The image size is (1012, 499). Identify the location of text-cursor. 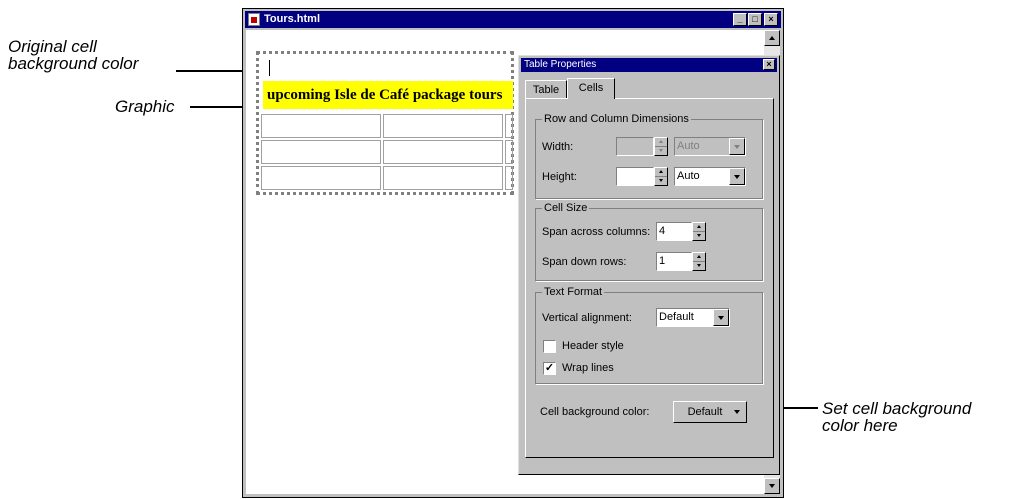
(269, 68).